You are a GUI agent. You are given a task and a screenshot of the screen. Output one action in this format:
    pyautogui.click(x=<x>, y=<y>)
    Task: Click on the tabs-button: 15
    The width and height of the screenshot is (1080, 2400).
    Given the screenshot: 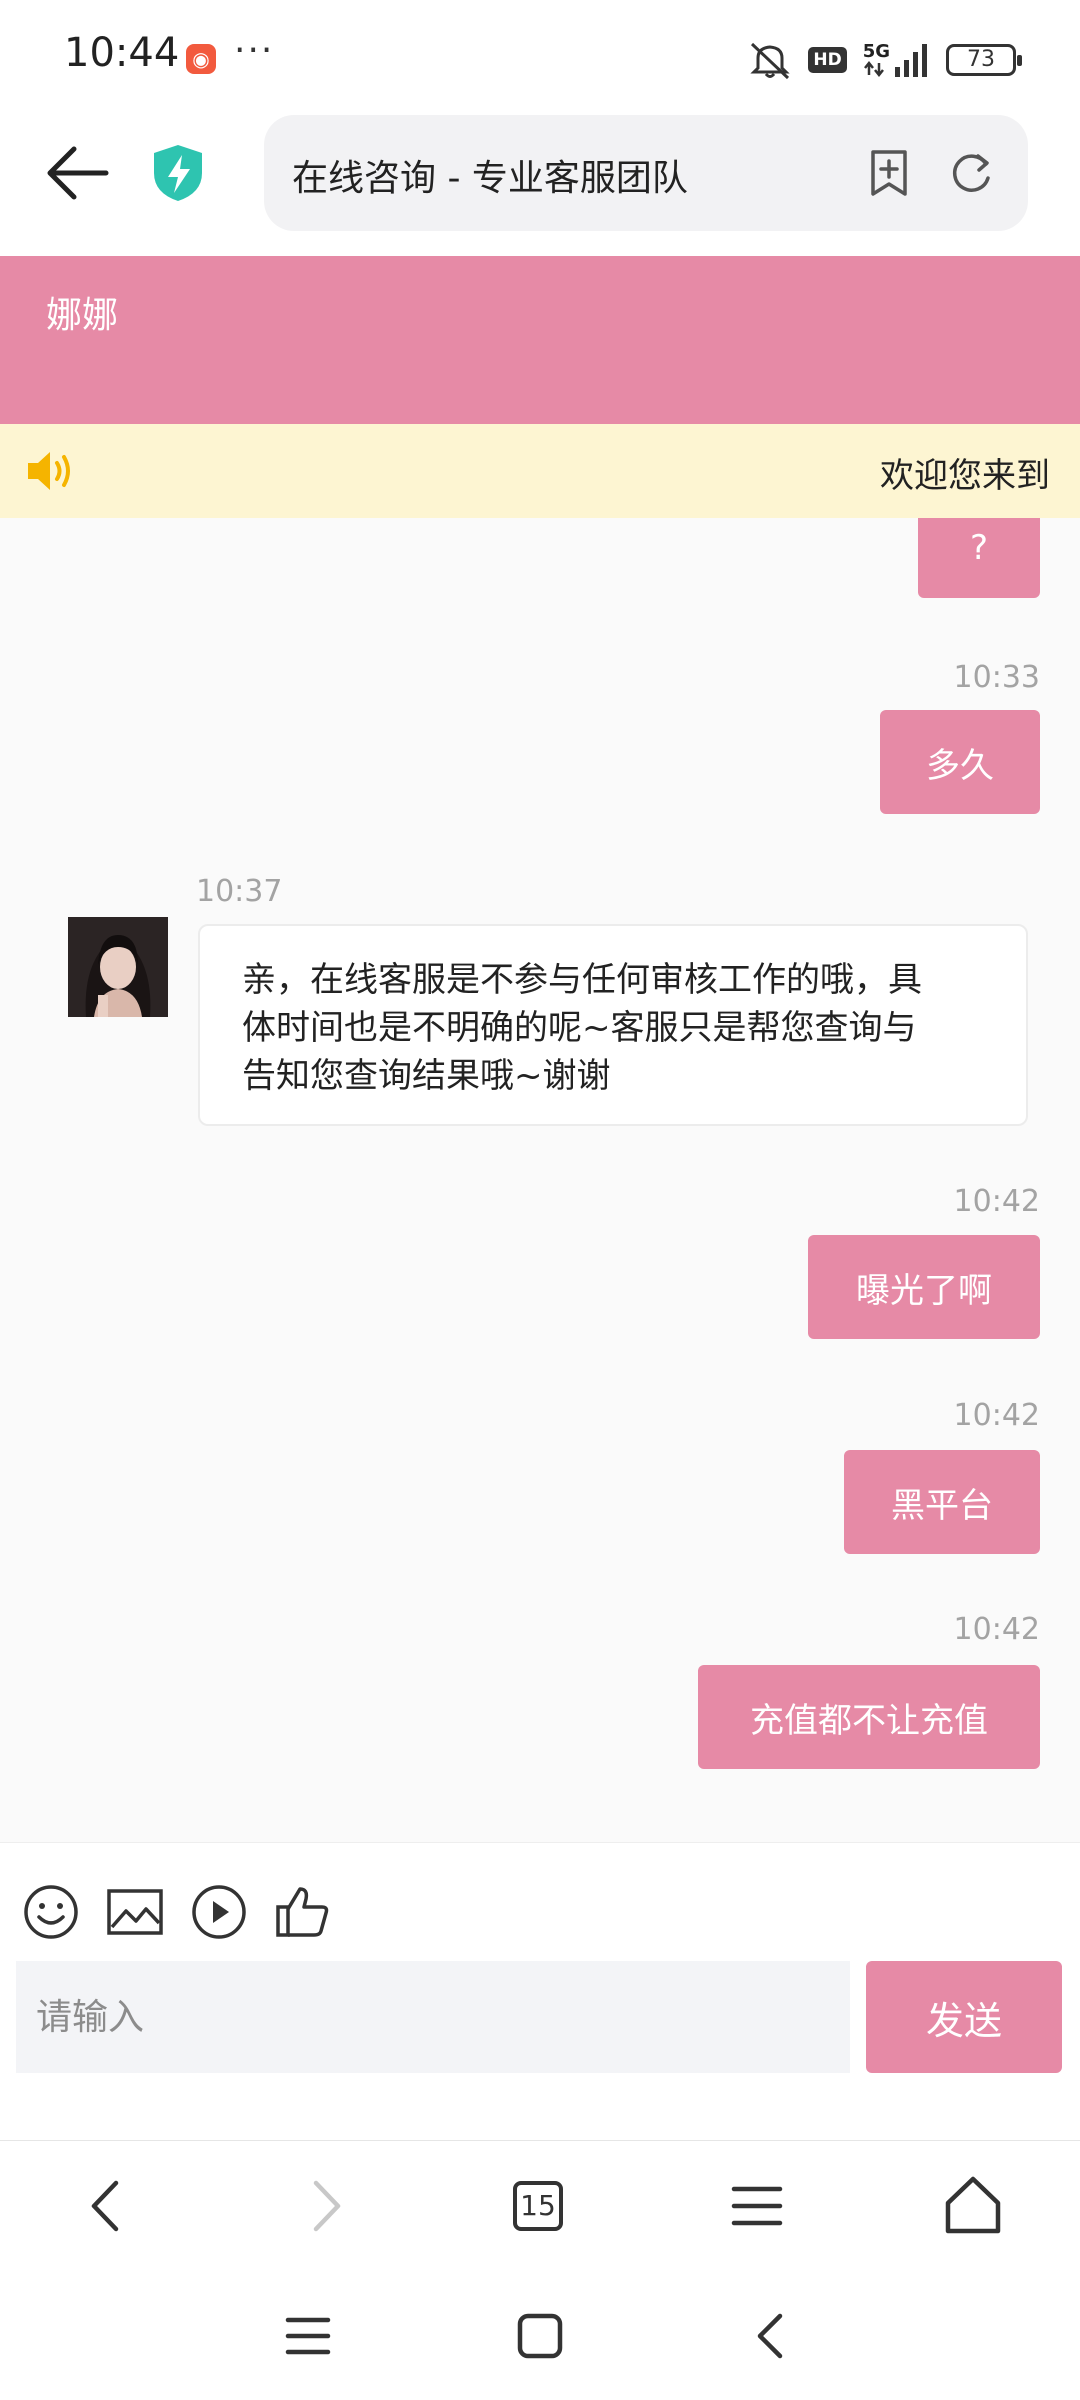 What is the action you would take?
    pyautogui.click(x=540, y=2206)
    